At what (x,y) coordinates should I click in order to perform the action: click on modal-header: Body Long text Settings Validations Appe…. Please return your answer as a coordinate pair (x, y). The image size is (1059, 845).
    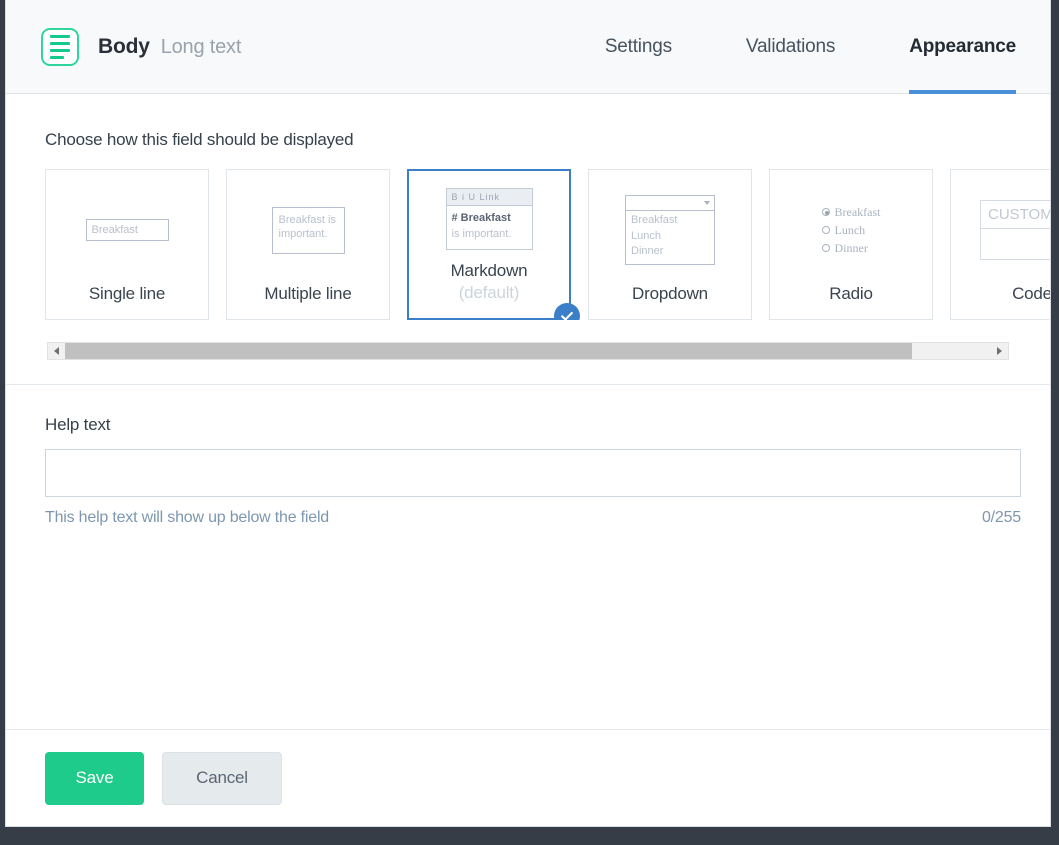
    Looking at the image, I should click on (528, 47).